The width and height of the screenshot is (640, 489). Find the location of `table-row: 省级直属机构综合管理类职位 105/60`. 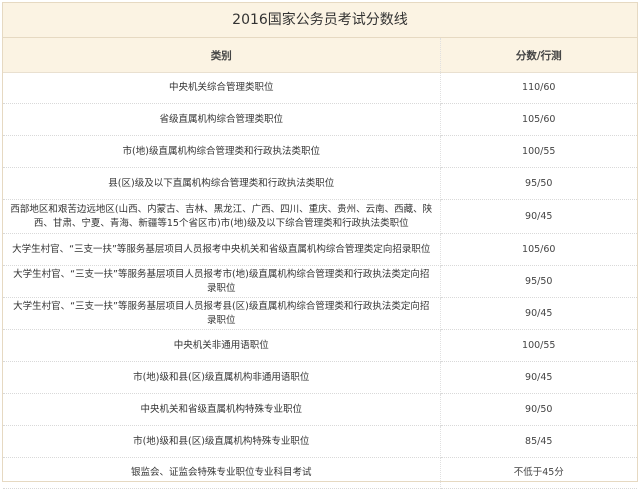

table-row: 省级直属机构综合管理类职位 105/60 is located at coordinates (320, 119).